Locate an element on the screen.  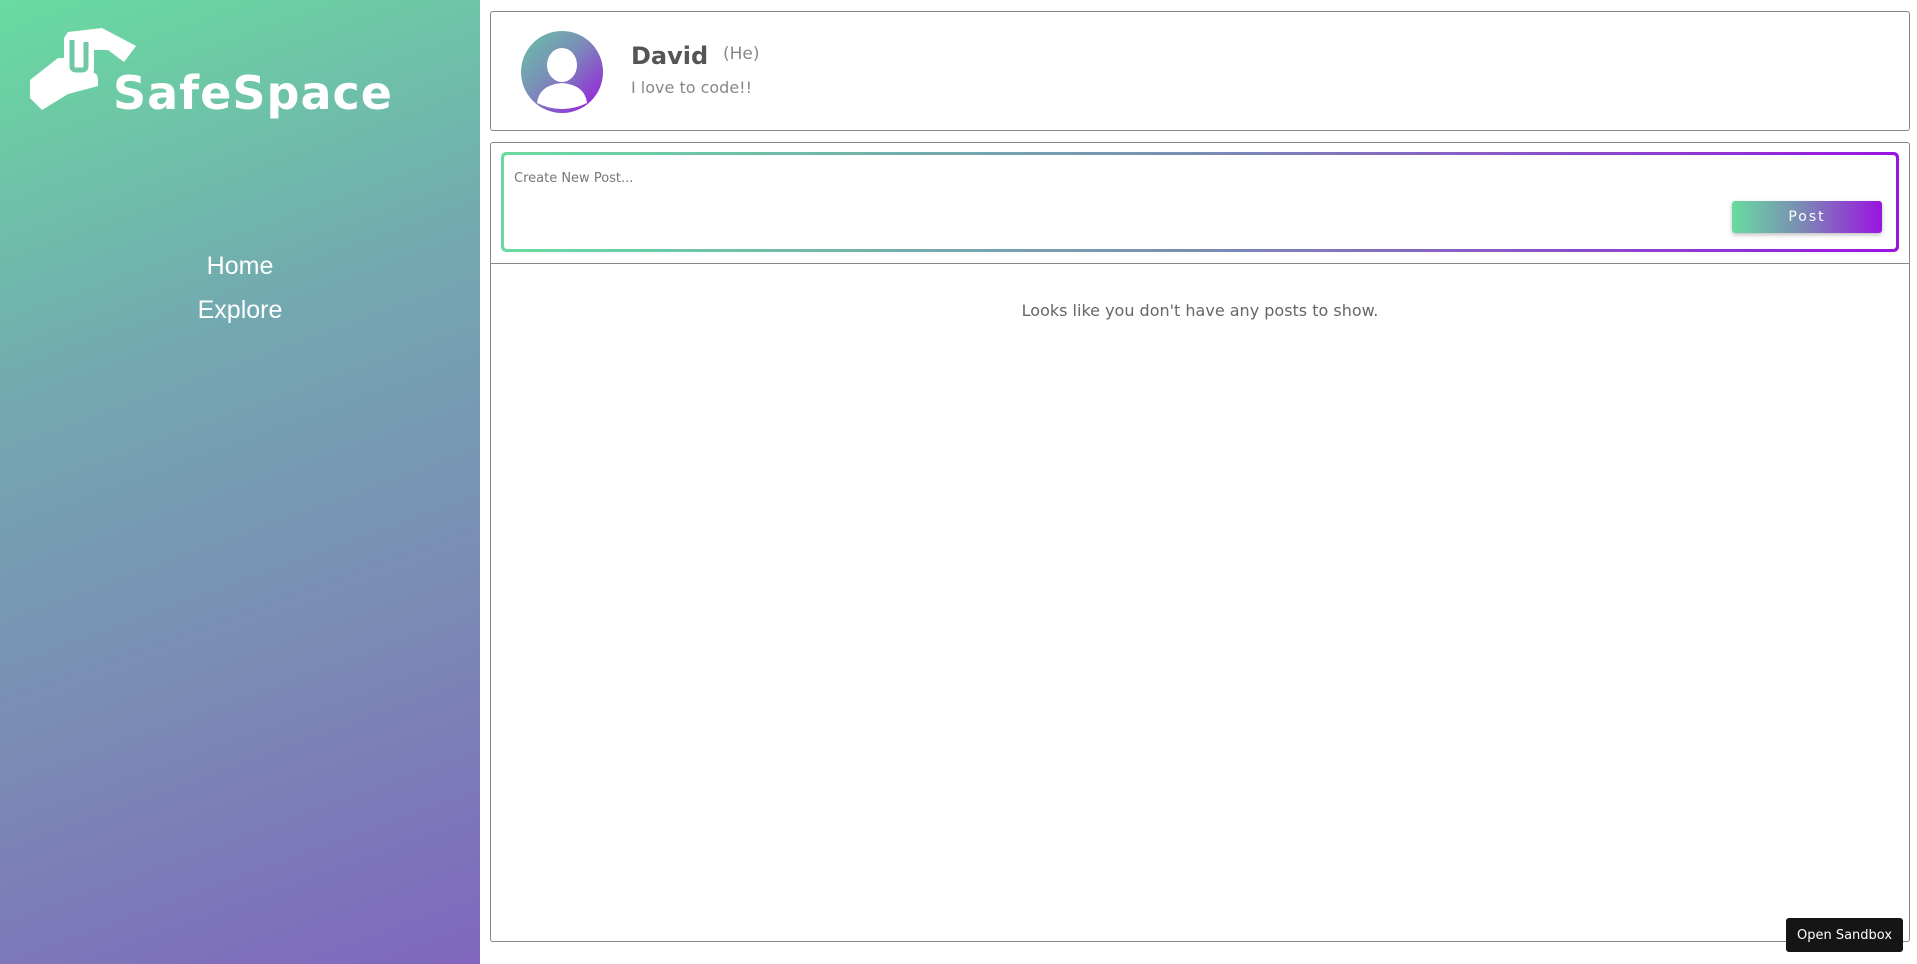
profile-bio: I love to code!! is located at coordinates (691, 87).